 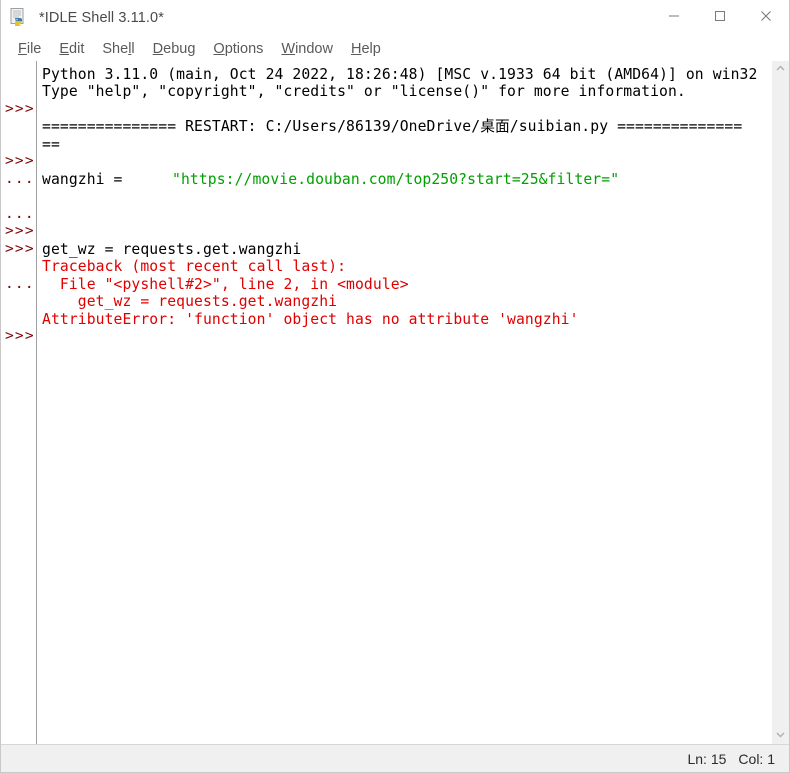 What do you see at coordinates (29, 49) in the screenshot?
I see `menu-item-file: File` at bounding box center [29, 49].